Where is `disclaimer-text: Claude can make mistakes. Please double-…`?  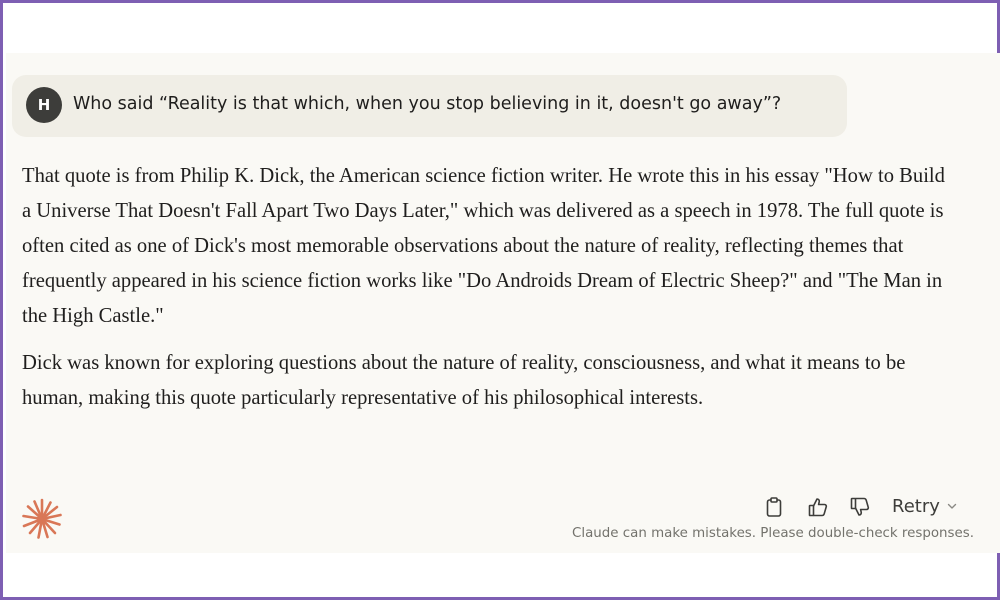 disclaimer-text: Claude can make mistakes. Please double-… is located at coordinates (773, 533).